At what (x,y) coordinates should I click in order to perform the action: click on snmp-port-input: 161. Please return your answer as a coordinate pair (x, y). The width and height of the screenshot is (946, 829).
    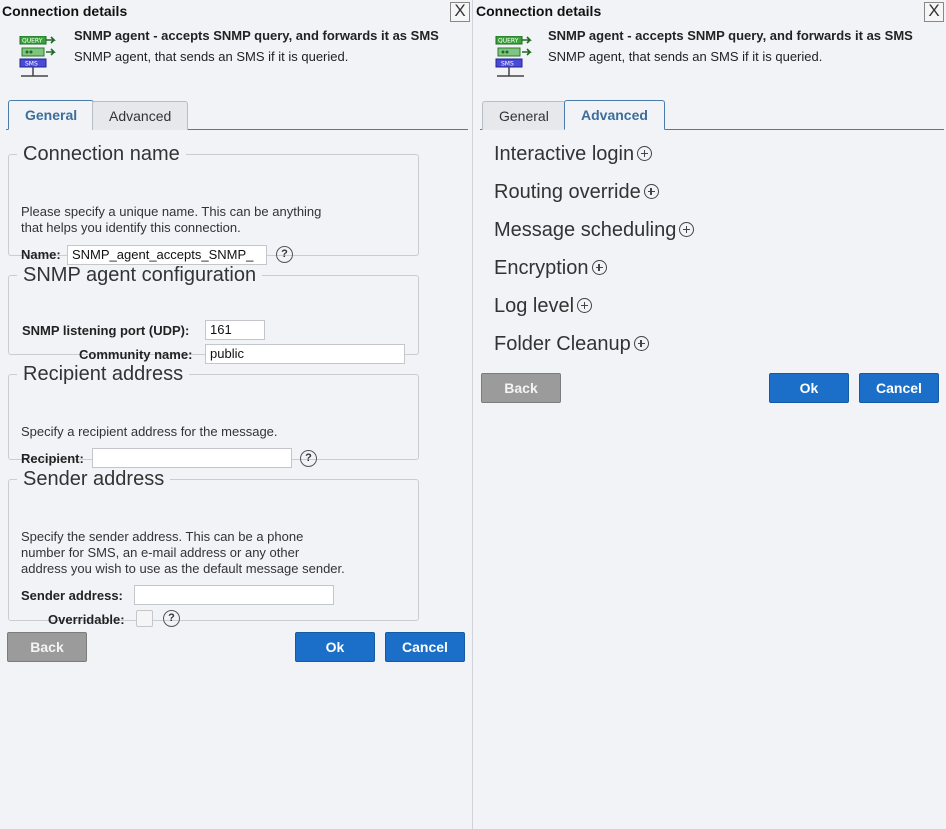
    Looking at the image, I should click on (235, 330).